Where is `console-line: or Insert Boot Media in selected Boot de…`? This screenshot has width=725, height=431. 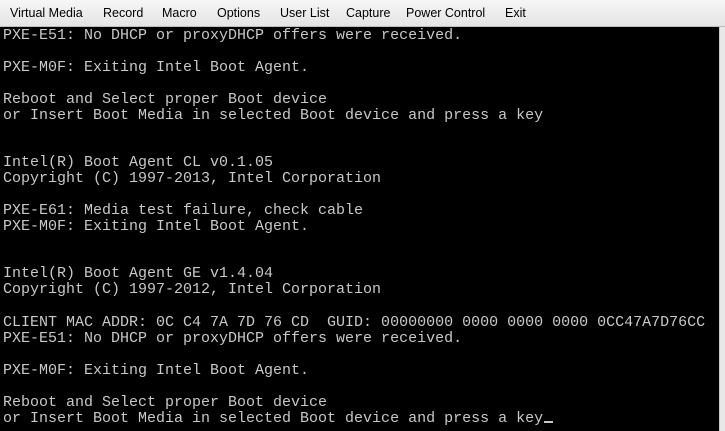
console-line: or Insert Boot Media in selected Boot de… is located at coordinates (273, 115).